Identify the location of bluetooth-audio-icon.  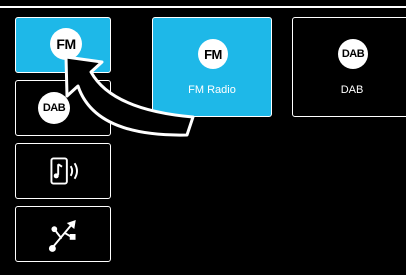
(64, 171).